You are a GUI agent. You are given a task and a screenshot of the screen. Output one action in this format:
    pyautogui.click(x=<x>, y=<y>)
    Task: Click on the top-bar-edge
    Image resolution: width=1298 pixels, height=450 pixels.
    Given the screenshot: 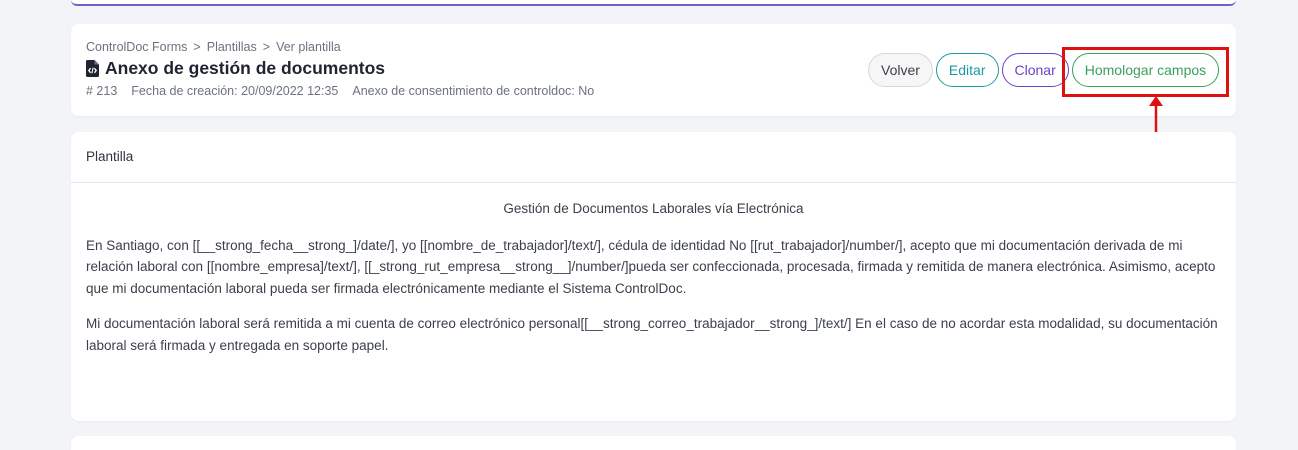 What is the action you would take?
    pyautogui.click(x=653, y=3)
    